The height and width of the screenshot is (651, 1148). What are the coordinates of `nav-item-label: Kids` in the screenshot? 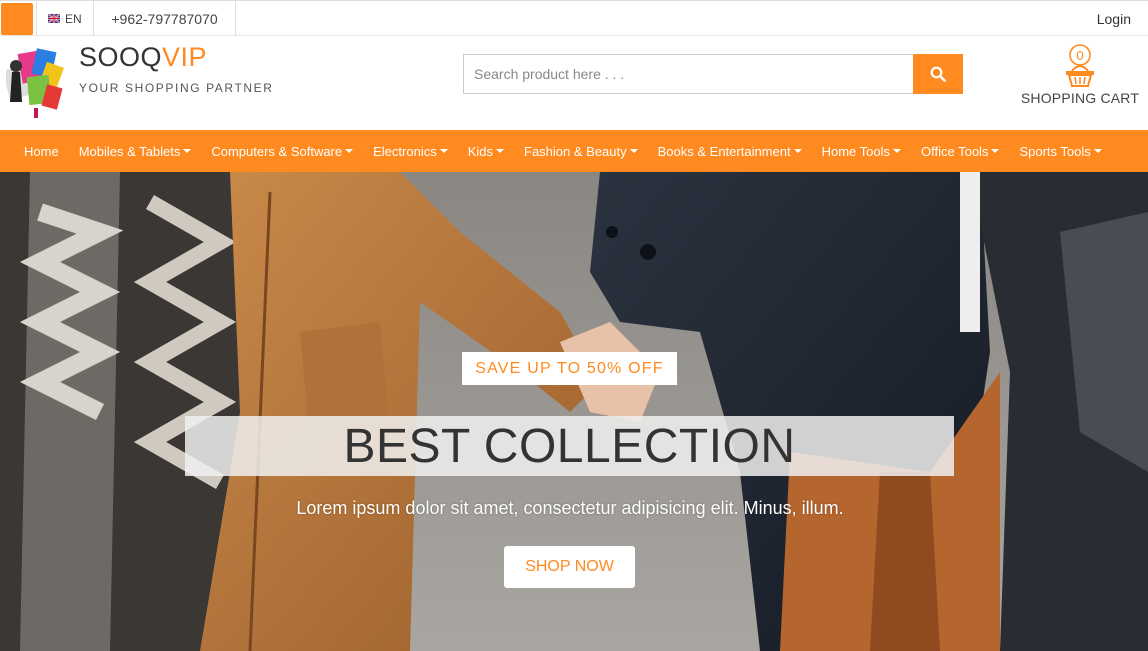 It's located at (480, 151).